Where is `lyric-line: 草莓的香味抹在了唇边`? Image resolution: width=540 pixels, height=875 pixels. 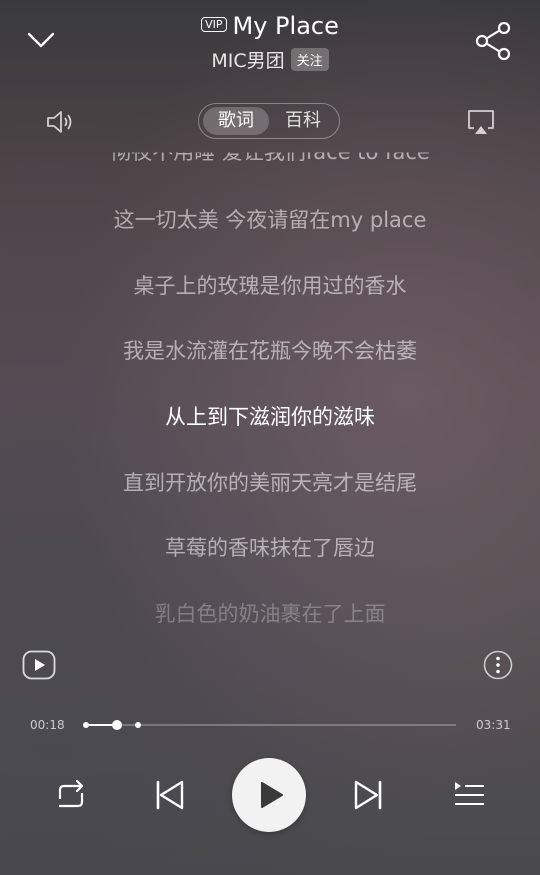
lyric-line: 草莓的香味抹在了唇边 is located at coordinates (270, 548).